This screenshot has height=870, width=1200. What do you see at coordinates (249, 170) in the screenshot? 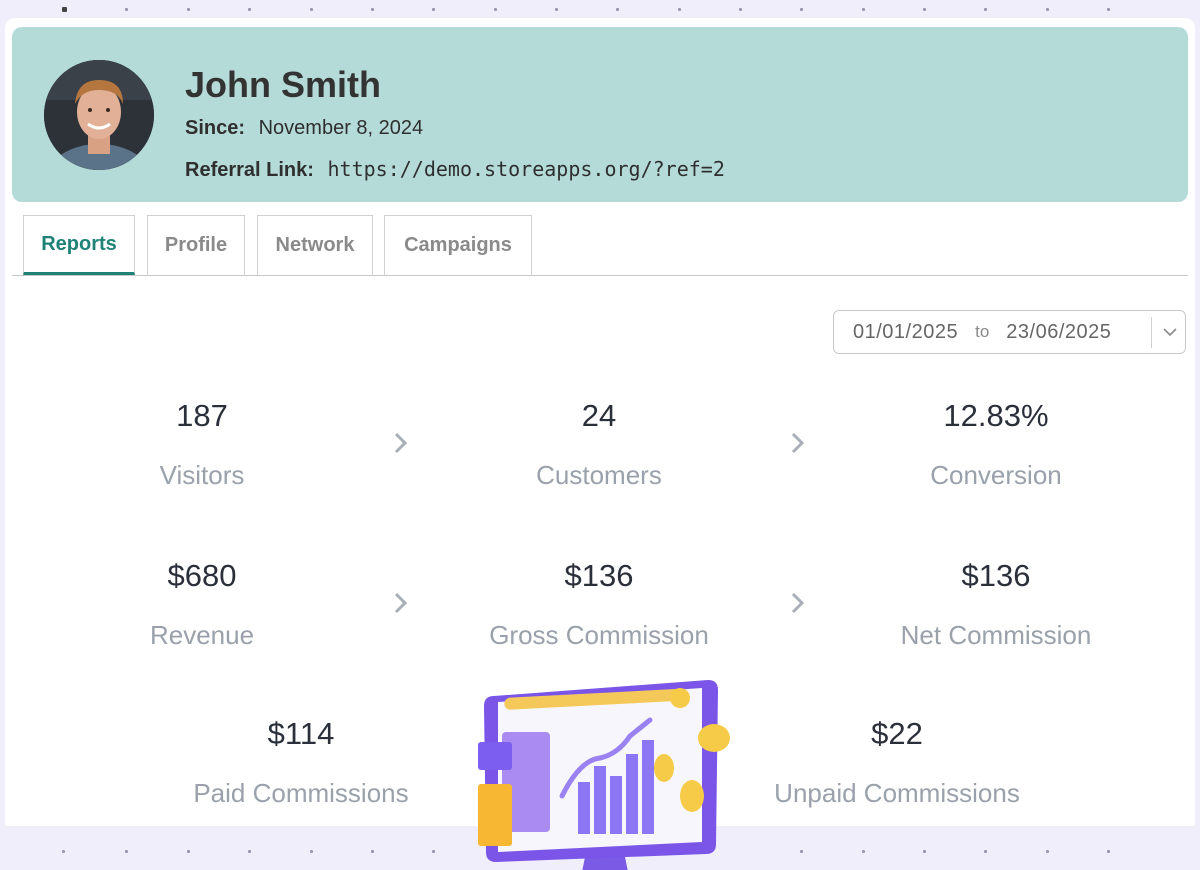
I see `referral-label: Referral Link:` at bounding box center [249, 170].